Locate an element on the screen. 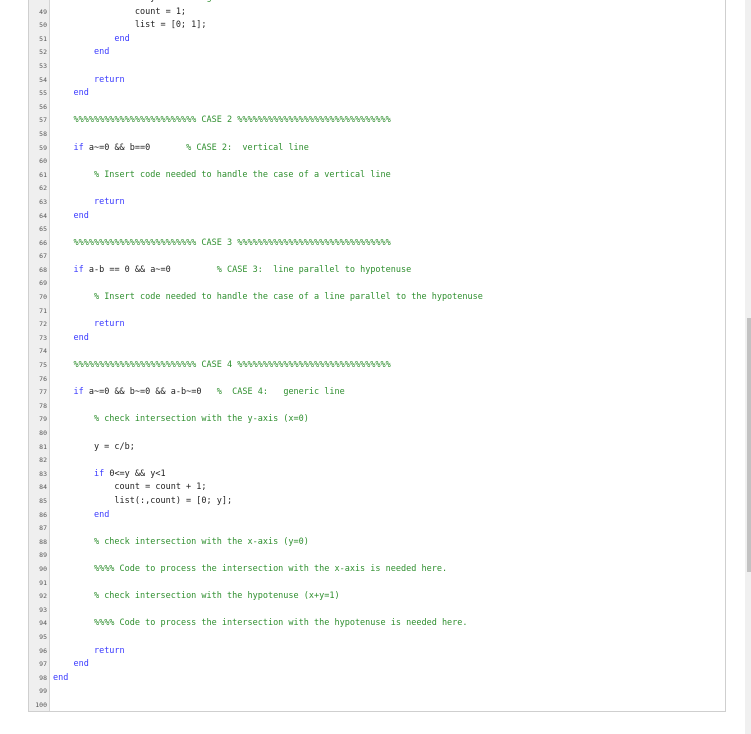 This screenshot has width=751, height=734. code-line: 81 y = c/b; is located at coordinates (377, 448).